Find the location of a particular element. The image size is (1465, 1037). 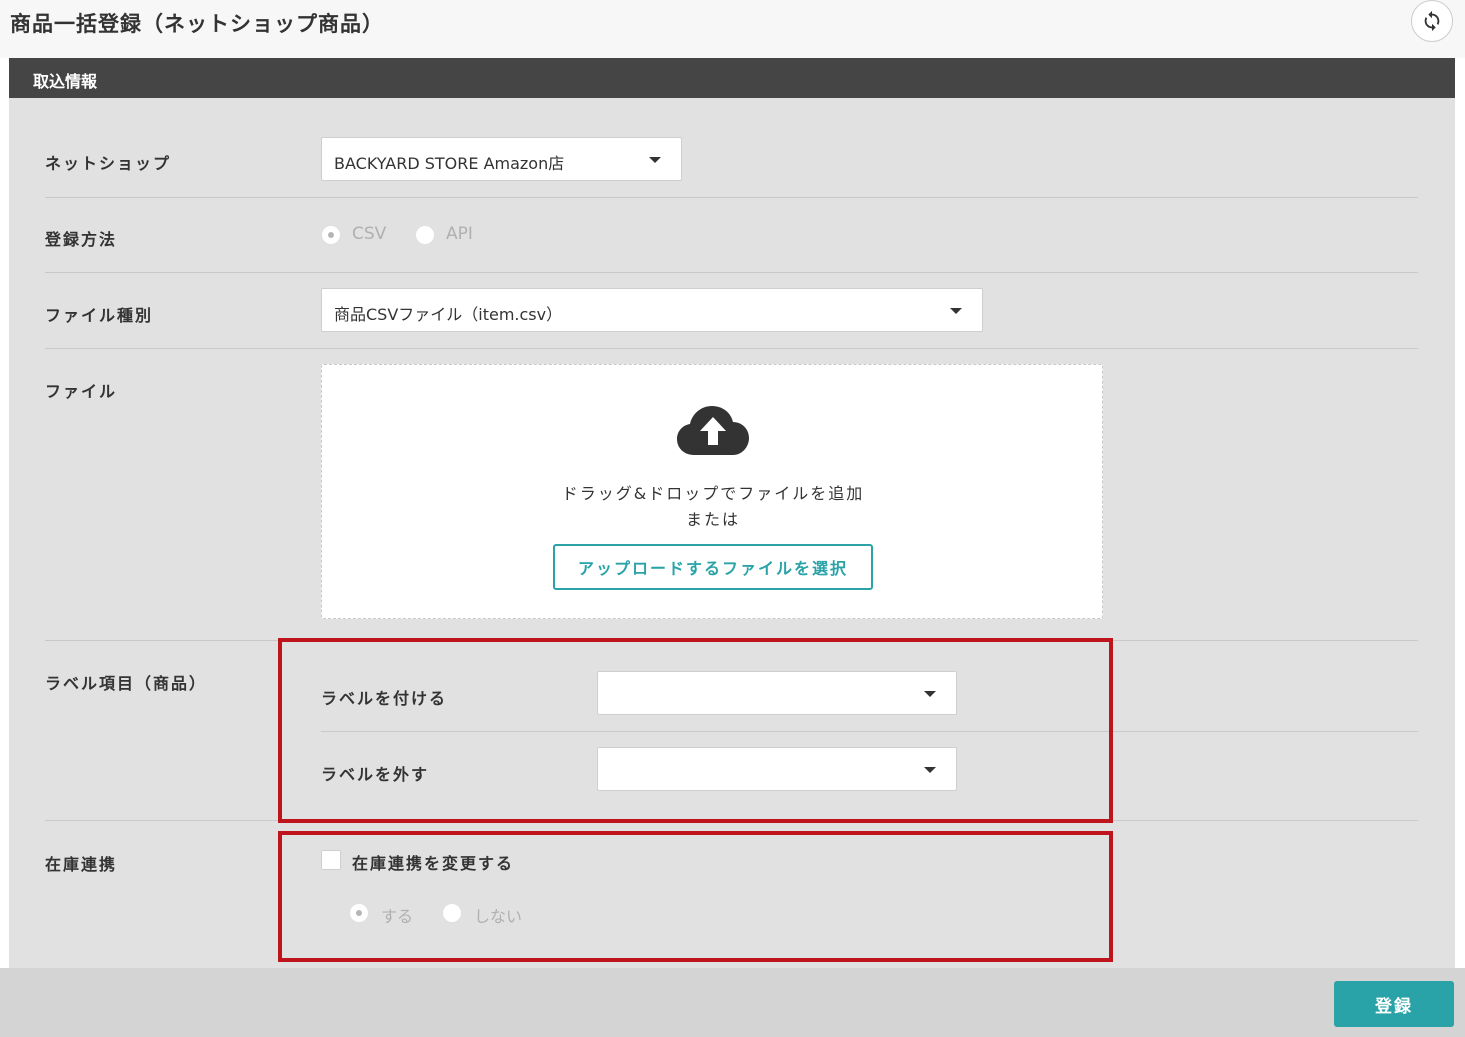

highlight-box-labels is located at coordinates (695, 730).